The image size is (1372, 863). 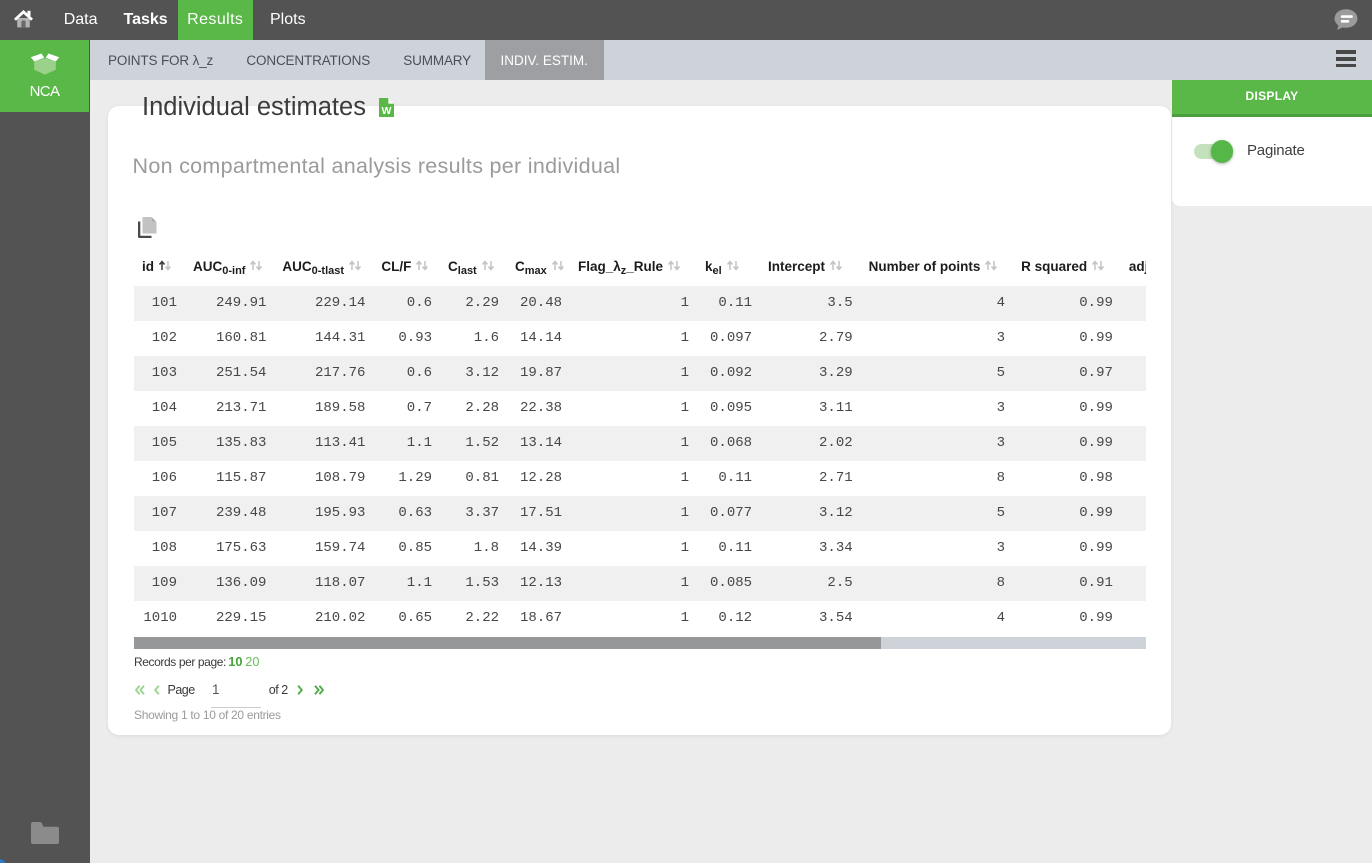 What do you see at coordinates (386, 111) in the screenshot?
I see `svg-text: W` at bounding box center [386, 111].